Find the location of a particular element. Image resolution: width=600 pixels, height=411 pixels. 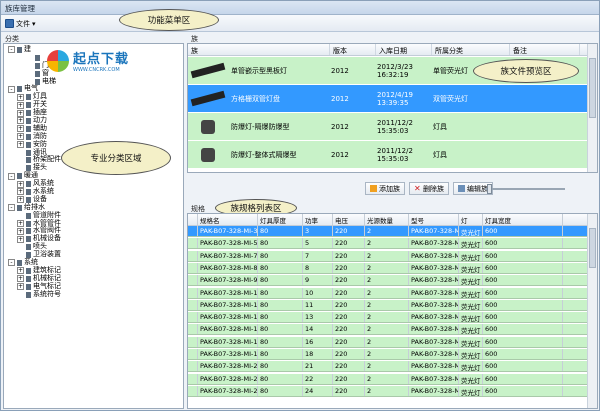

spec-scroll-thumb is located at coordinates (592, 248).